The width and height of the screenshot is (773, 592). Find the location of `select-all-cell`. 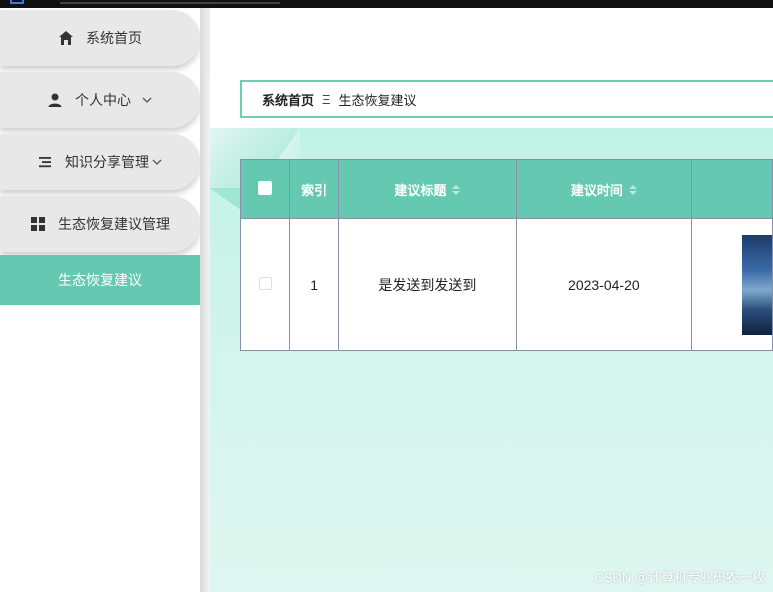

select-all-cell is located at coordinates (265, 189).